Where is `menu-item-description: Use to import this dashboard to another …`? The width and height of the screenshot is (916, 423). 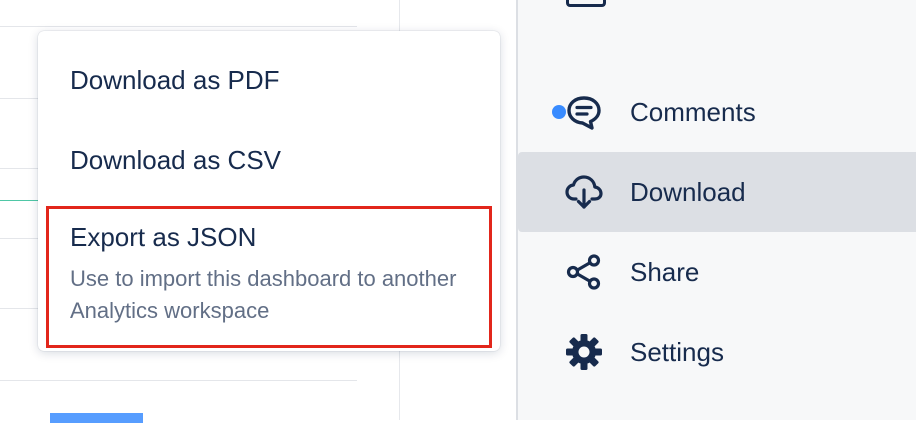
menu-item-description: Use to import this dashboard to another … is located at coordinates (263, 294).